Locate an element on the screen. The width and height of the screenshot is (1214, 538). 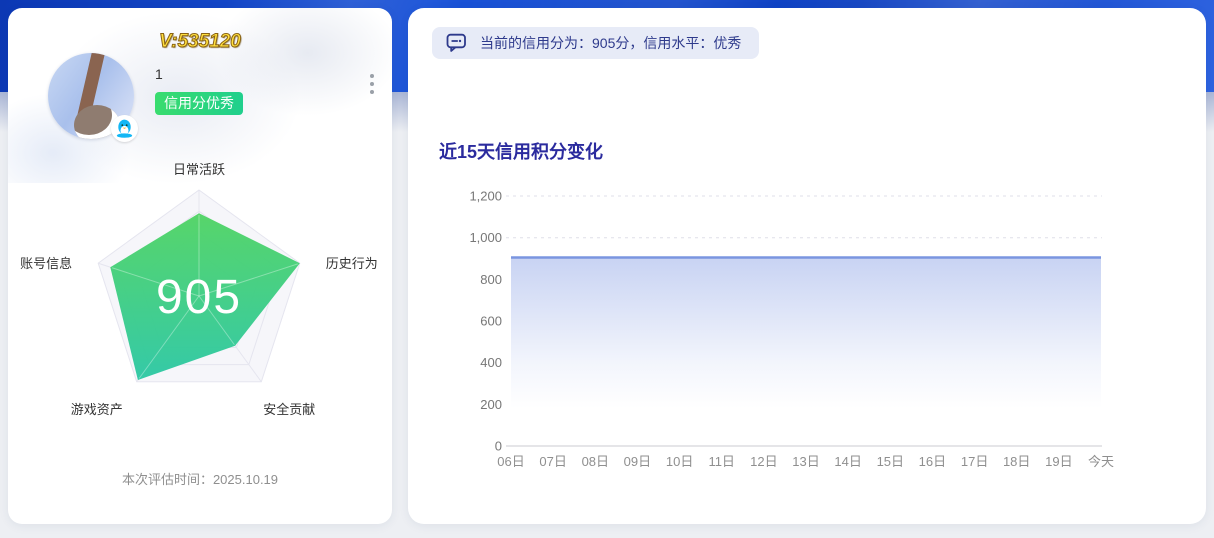
radar-axis-label: 安全贡献 is located at coordinates (289, 409).